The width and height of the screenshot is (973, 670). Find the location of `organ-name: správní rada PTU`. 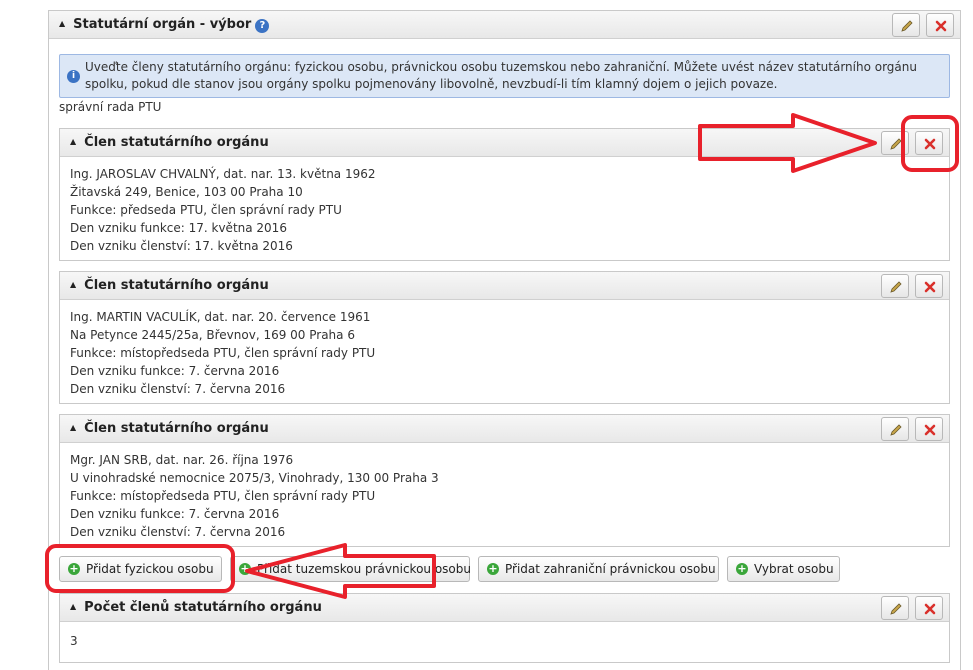

organ-name: správní rada PTU is located at coordinates (110, 107).